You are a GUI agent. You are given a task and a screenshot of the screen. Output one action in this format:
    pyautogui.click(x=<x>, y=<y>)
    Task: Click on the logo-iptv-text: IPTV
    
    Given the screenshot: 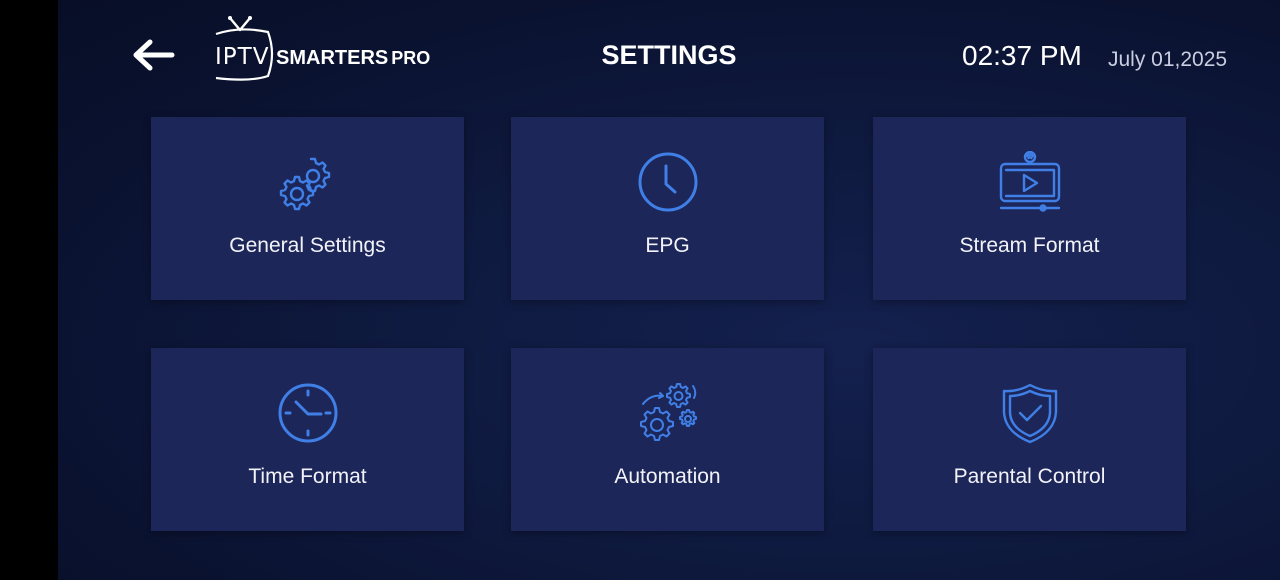 What is the action you would take?
    pyautogui.click(x=242, y=57)
    